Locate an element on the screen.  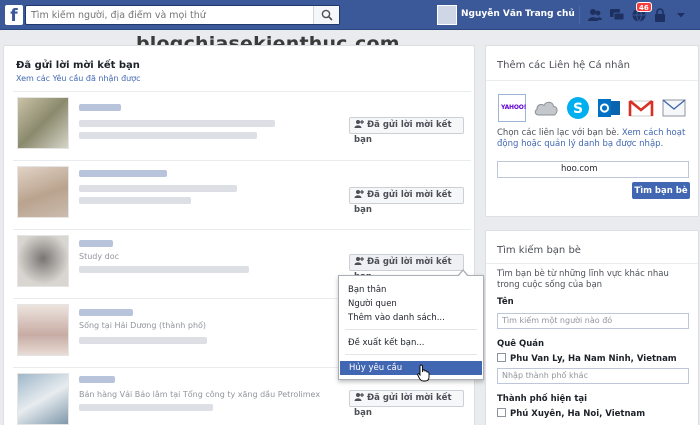
outlook-icon is located at coordinates (609, 108).